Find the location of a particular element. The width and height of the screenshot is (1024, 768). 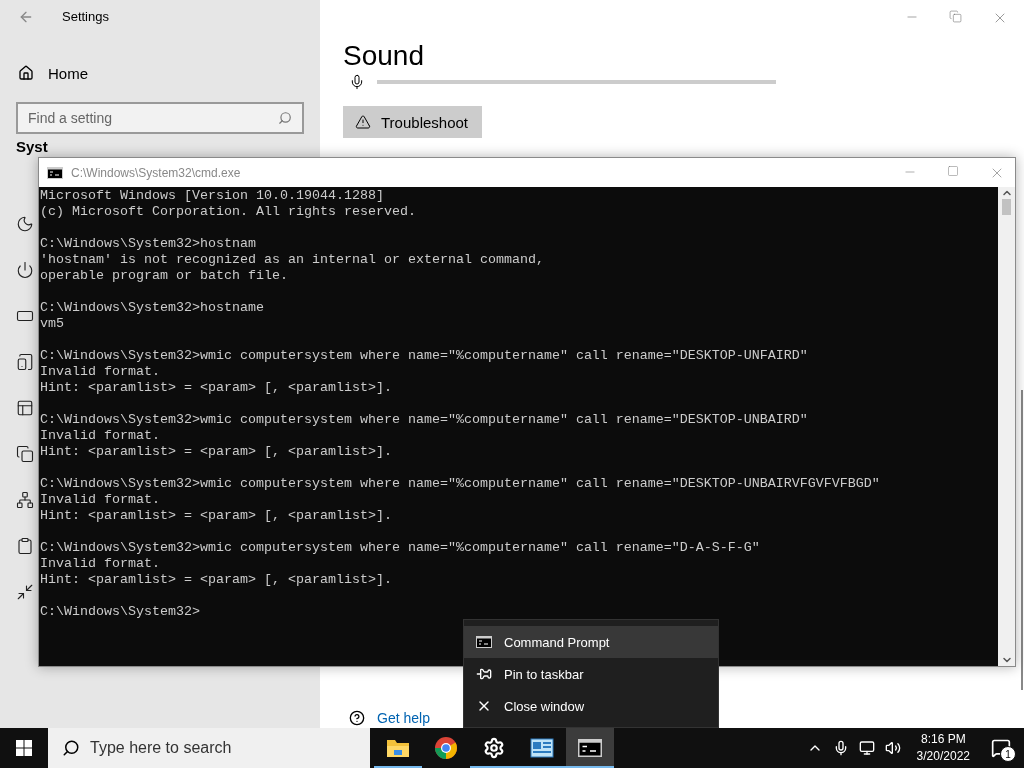

menu-item-label: Close window is located at coordinates (544, 706).